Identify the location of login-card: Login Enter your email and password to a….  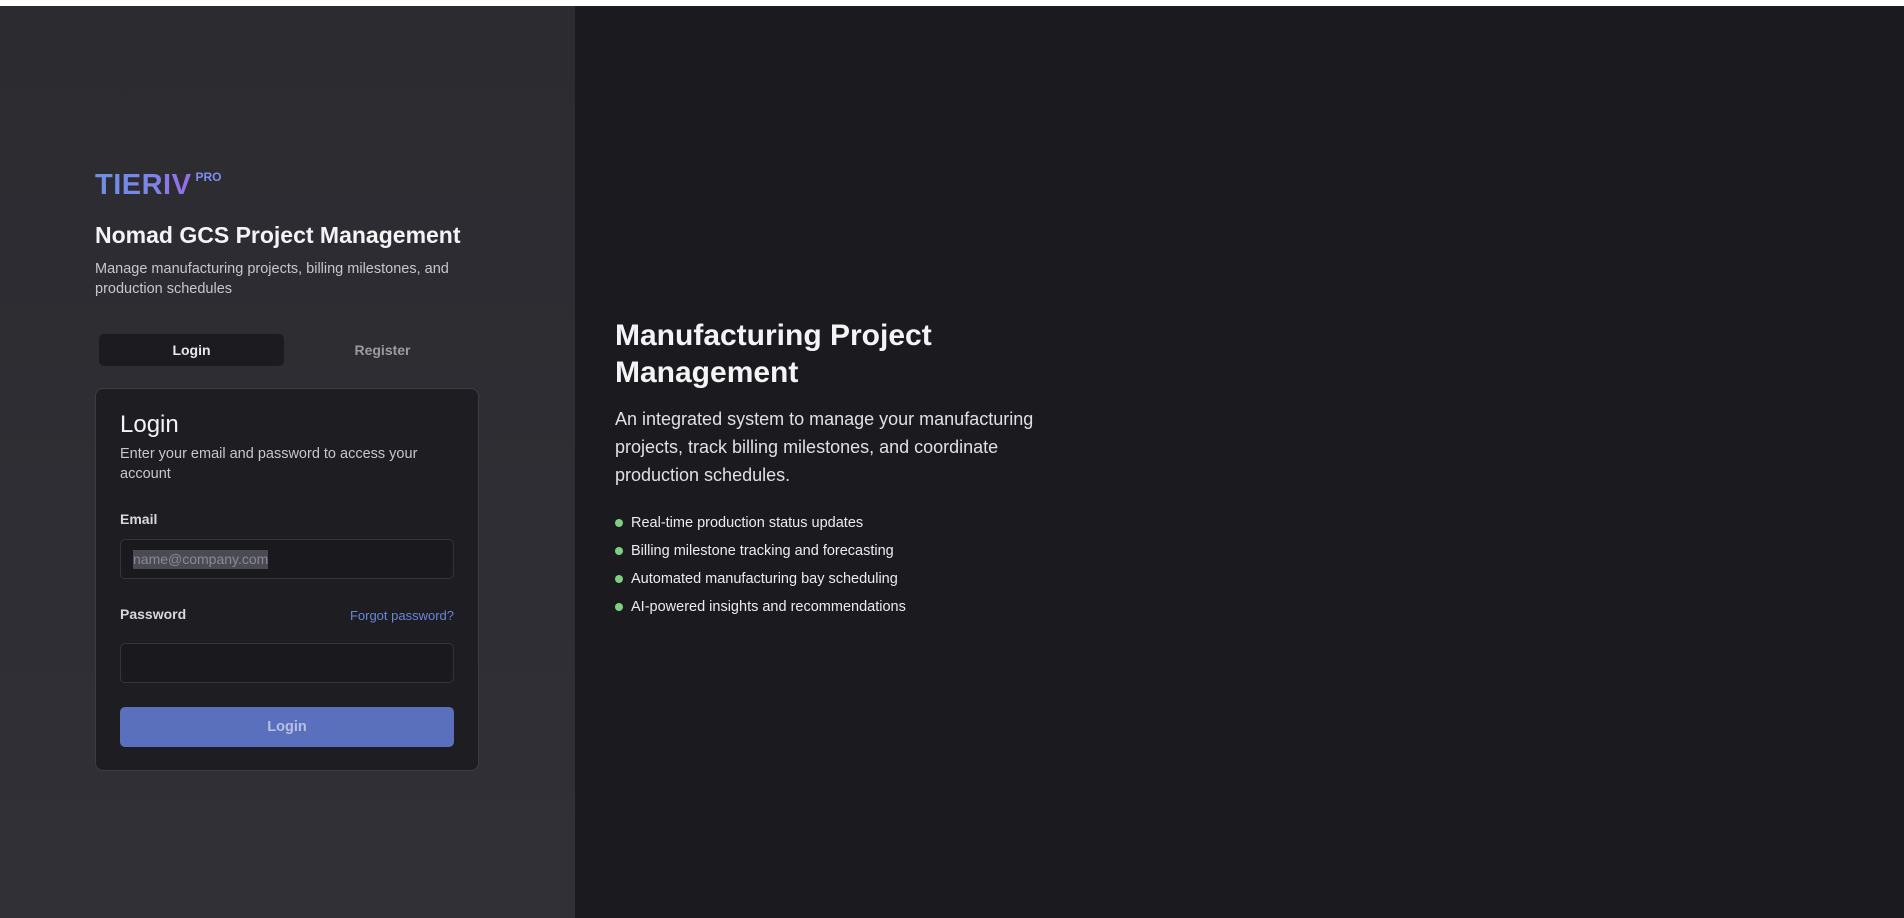
(287, 579).